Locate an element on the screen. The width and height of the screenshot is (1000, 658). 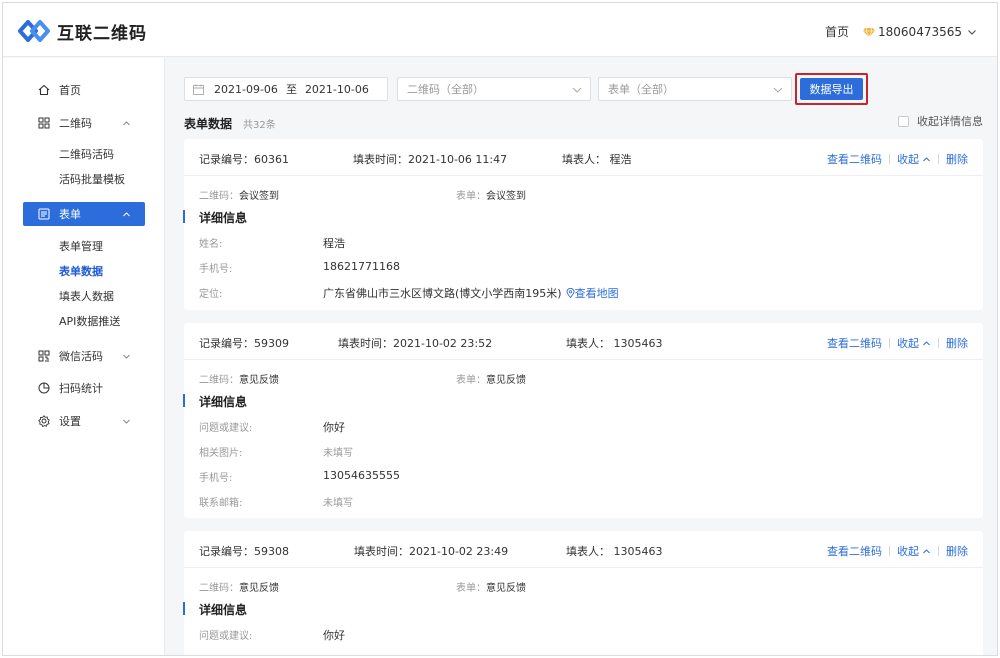
top-header: 互联二维码 首页 18060473565 is located at coordinates (500, 30).